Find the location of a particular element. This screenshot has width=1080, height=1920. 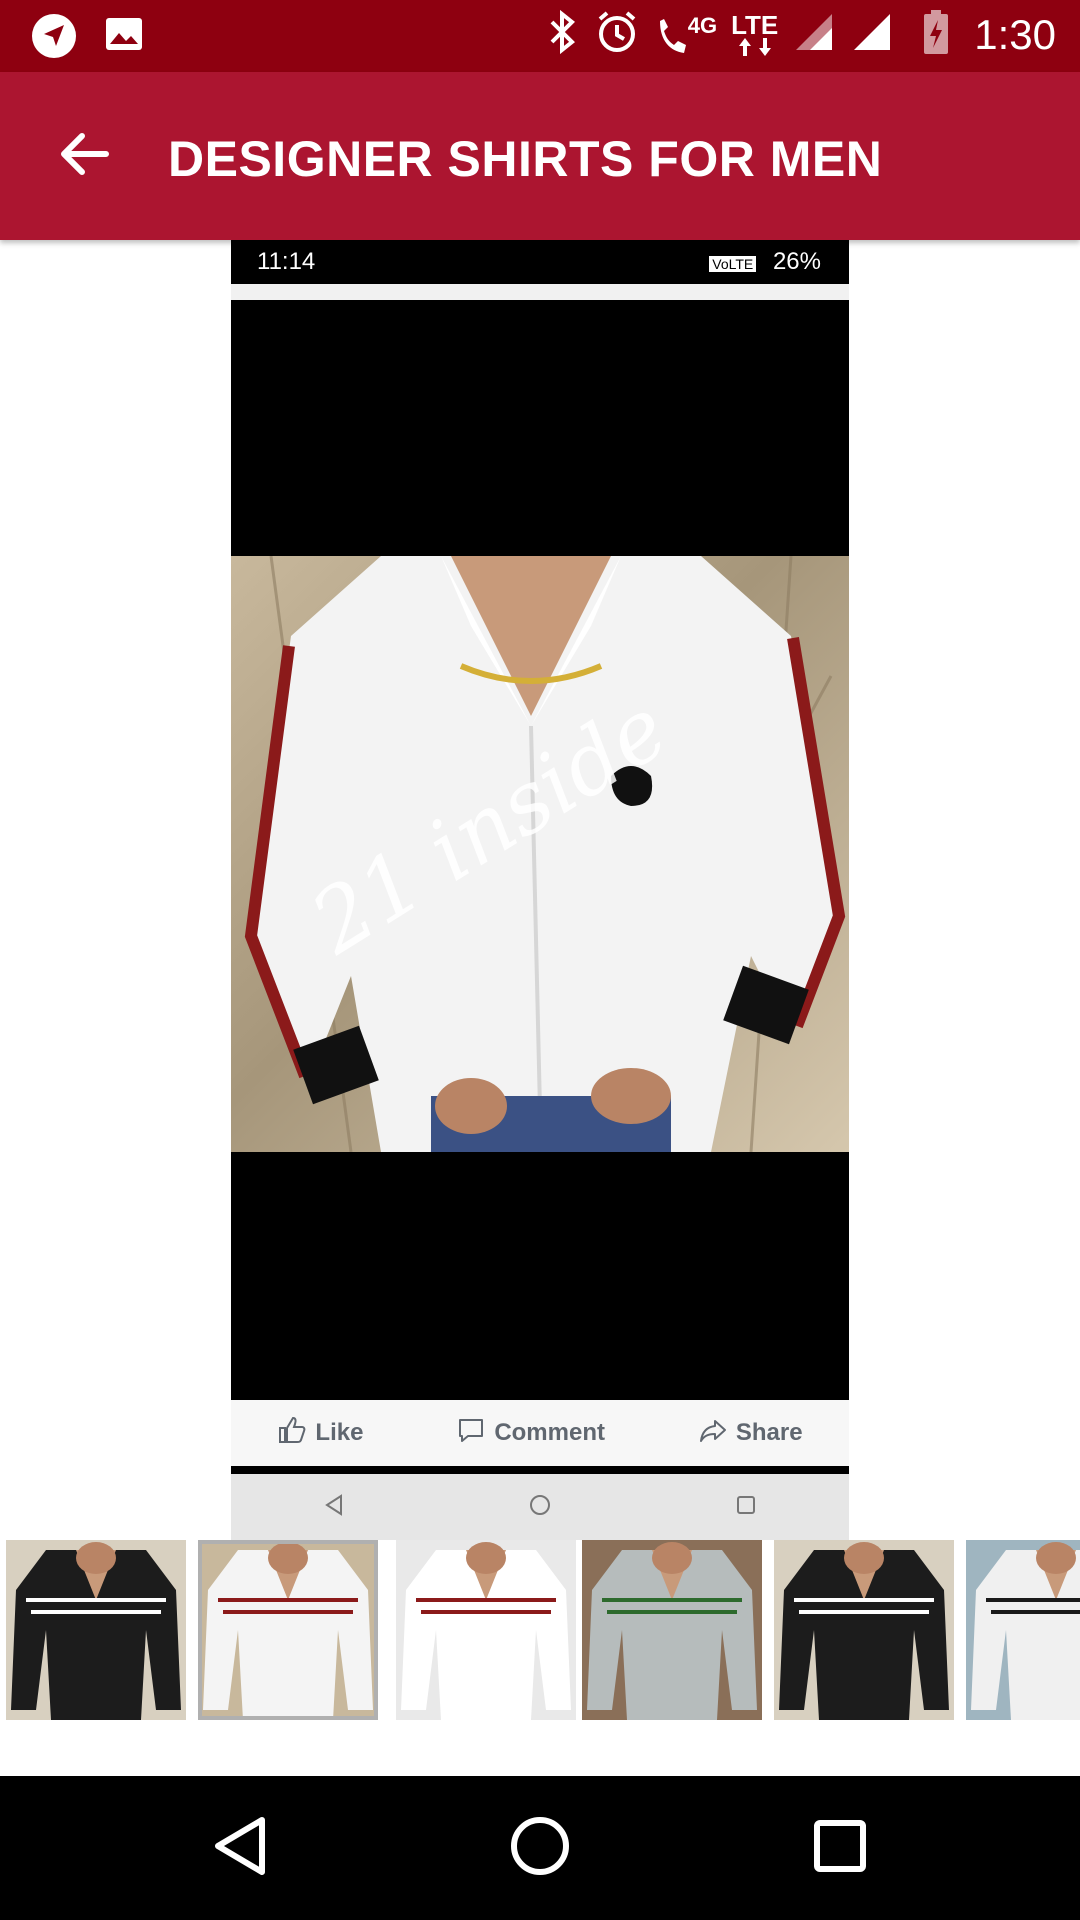

back-button is located at coordinates (84, 156).